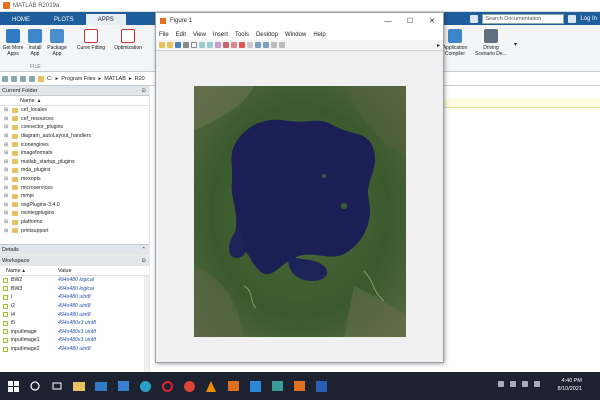  What do you see at coordinates (35, 43) in the screenshot?
I see `install-app-button: Install App` at bounding box center [35, 43].